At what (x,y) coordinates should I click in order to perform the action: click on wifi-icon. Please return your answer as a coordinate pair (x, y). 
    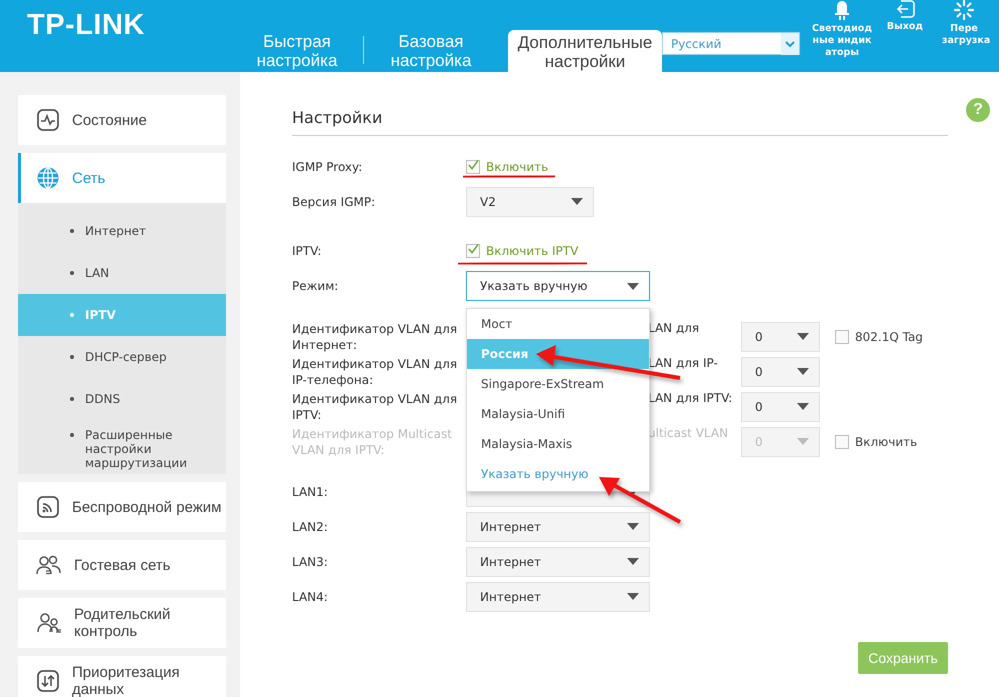
    Looking at the image, I should click on (48, 507).